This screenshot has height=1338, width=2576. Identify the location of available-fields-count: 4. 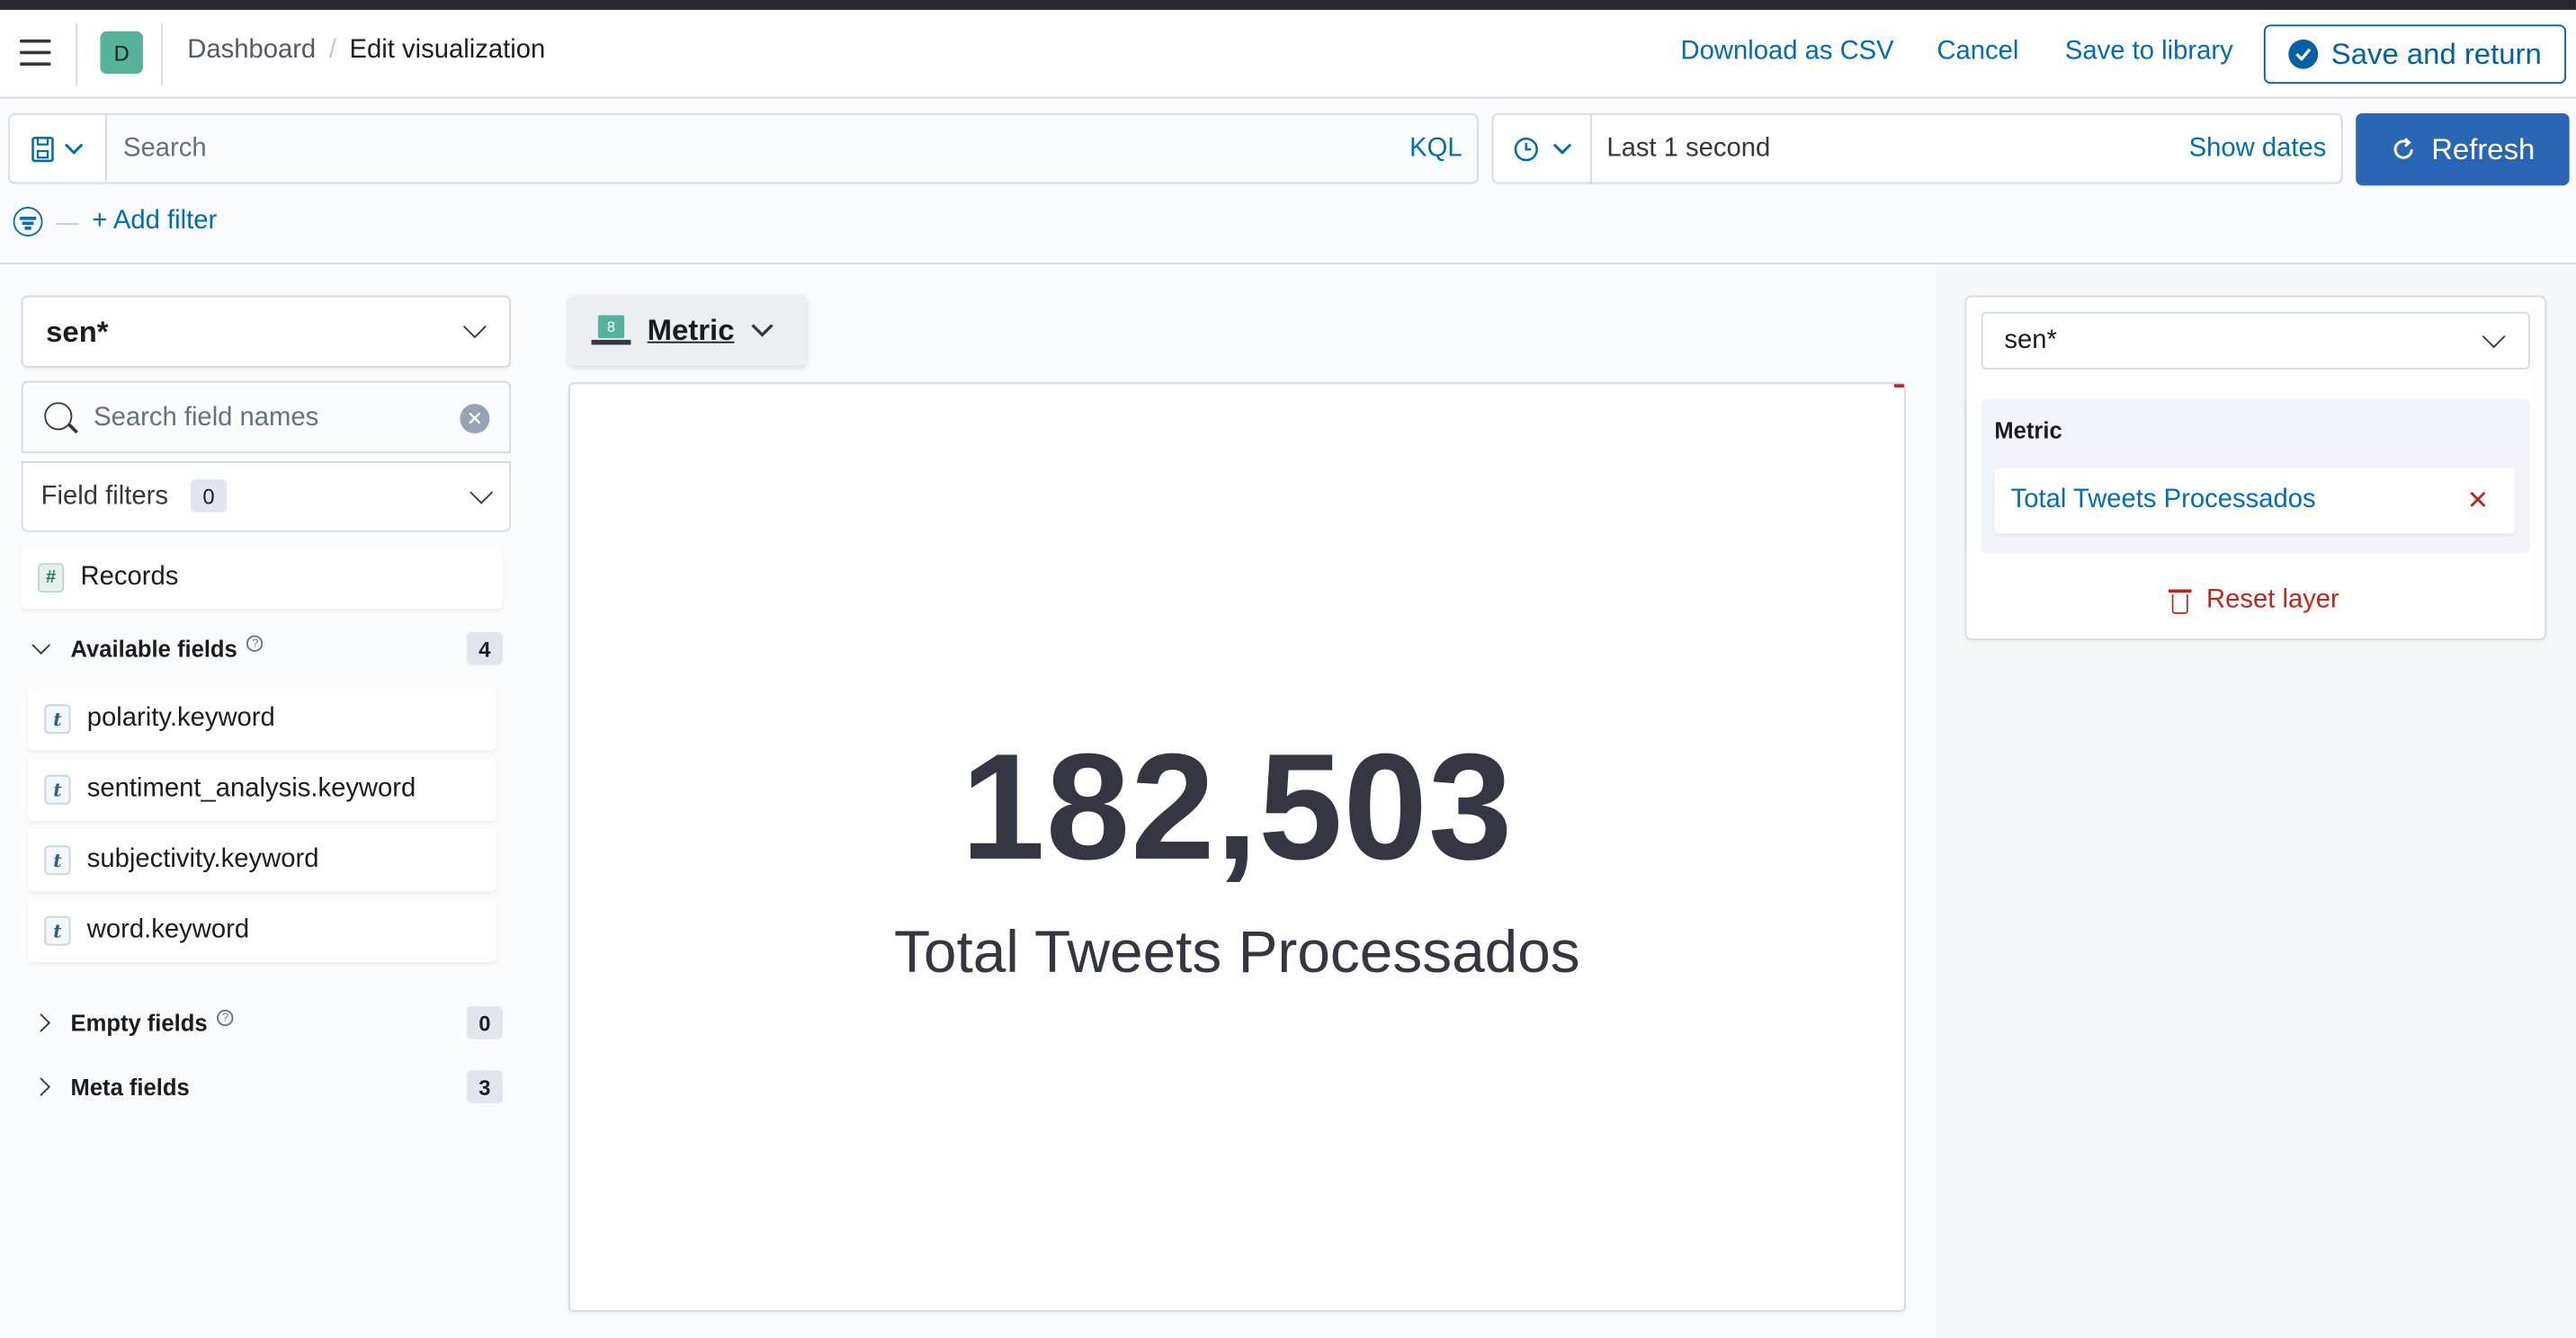
(484, 648).